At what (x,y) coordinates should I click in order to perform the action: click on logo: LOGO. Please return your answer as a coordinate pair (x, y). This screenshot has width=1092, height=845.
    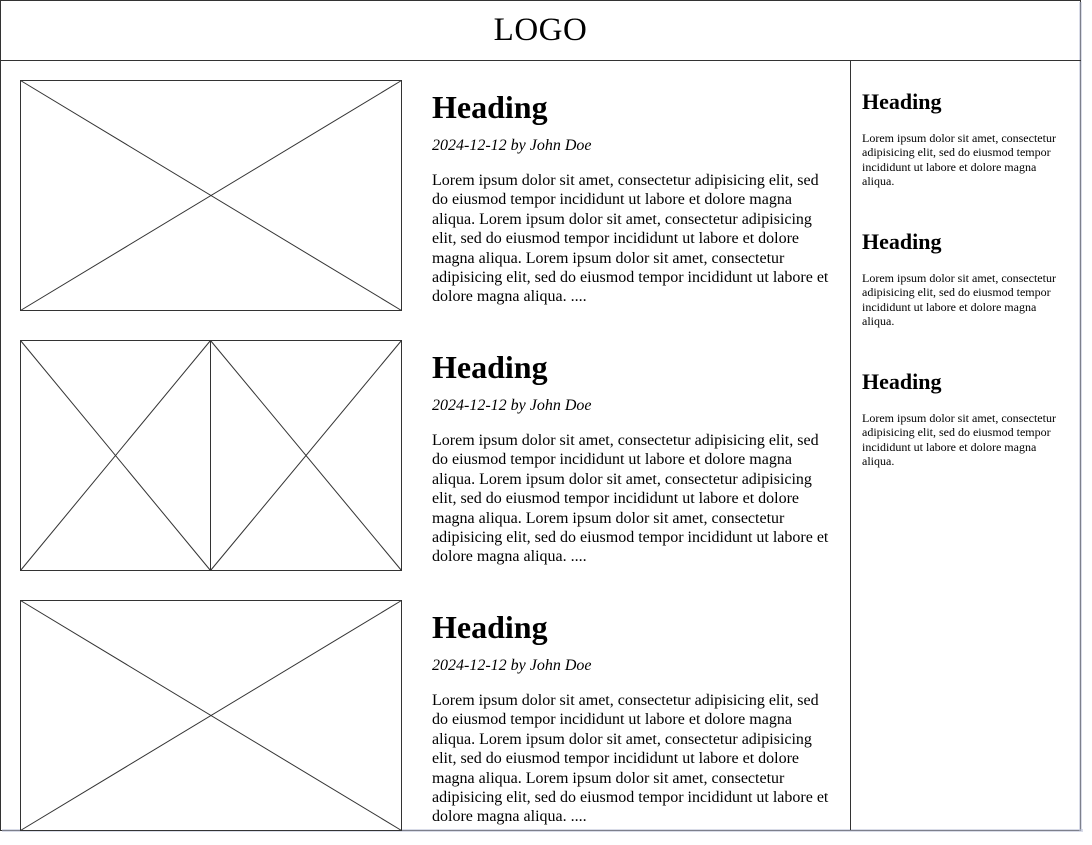
    Looking at the image, I should click on (541, 30).